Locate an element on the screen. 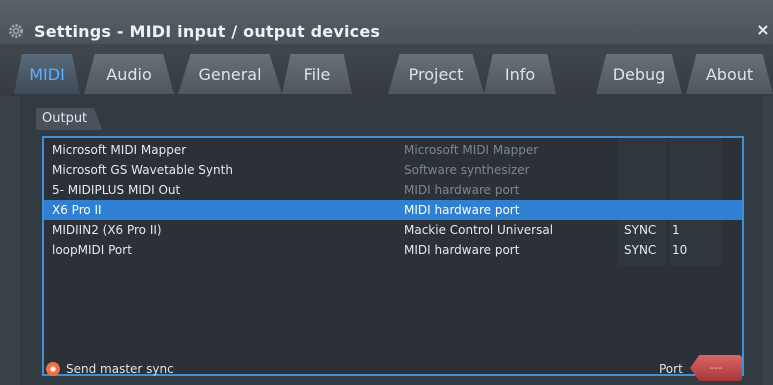 This screenshot has width=773, height=385. device-name: loopMIDI Port is located at coordinates (92, 250).